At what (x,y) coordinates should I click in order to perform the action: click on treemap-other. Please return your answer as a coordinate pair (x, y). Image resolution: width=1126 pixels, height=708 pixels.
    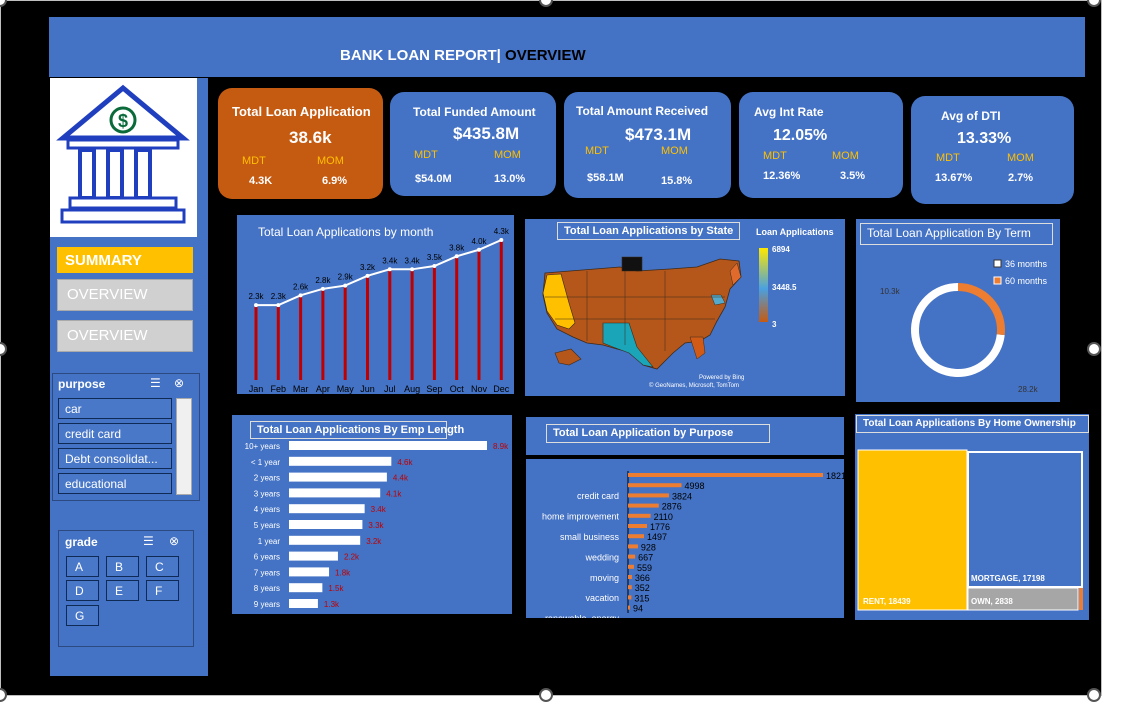
    Looking at the image, I should click on (1081, 599).